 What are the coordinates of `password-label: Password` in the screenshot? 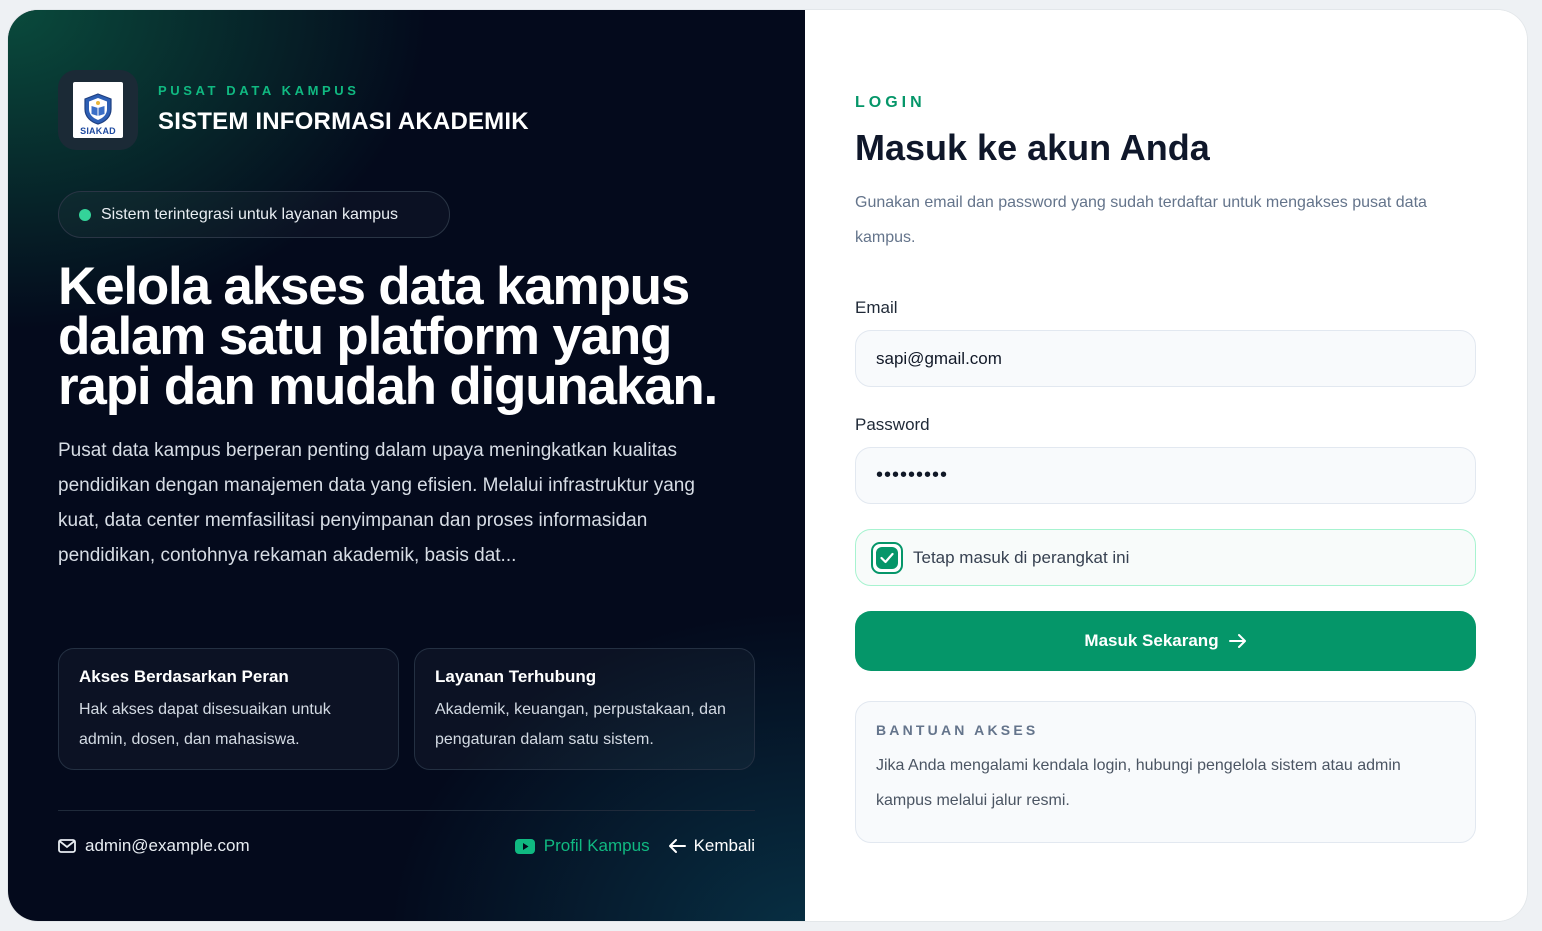 It's located at (892, 424).